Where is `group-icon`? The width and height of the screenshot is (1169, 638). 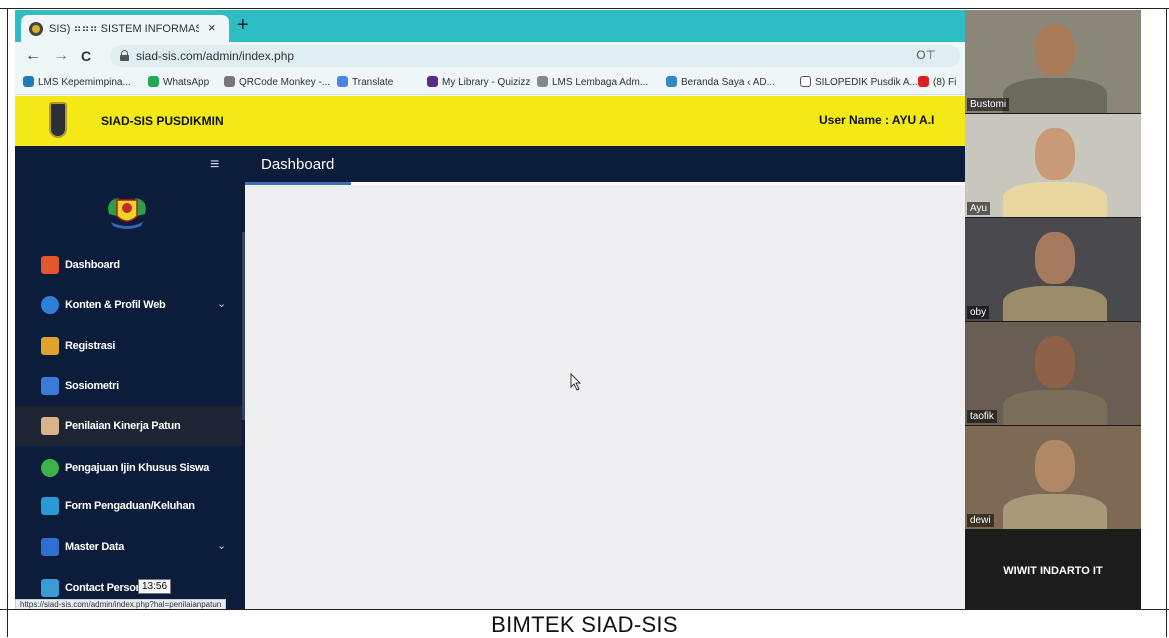
group-icon is located at coordinates (50, 386).